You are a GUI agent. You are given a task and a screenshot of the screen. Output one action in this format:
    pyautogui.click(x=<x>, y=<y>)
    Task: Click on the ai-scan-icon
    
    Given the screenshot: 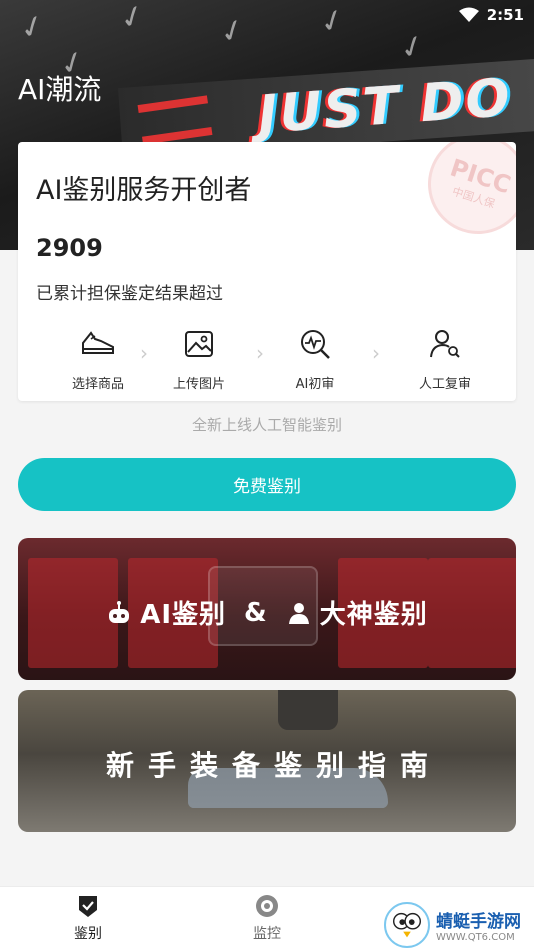 What is the action you would take?
    pyautogui.click(x=315, y=344)
    